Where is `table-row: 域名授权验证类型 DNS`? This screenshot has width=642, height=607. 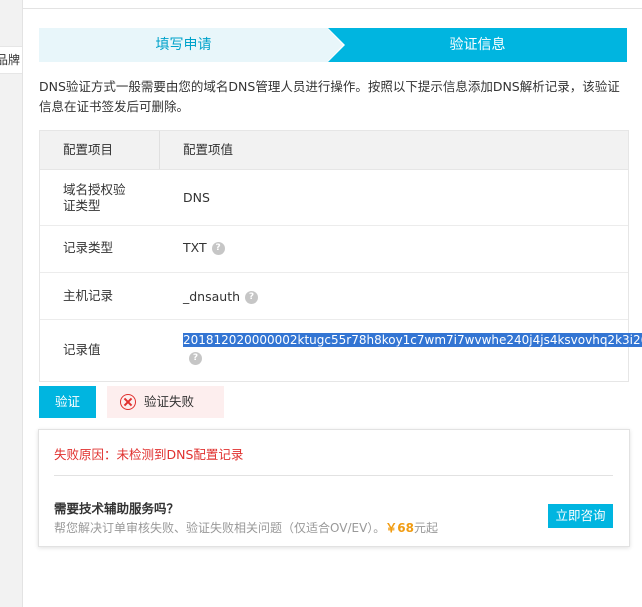 table-row: 域名授权验证类型 DNS is located at coordinates (334, 198).